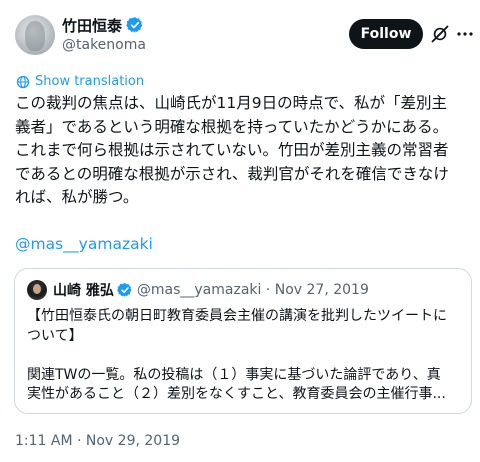 This screenshot has width=480, height=462. Describe the element at coordinates (440, 34) in the screenshot. I see `grok-icon` at that location.